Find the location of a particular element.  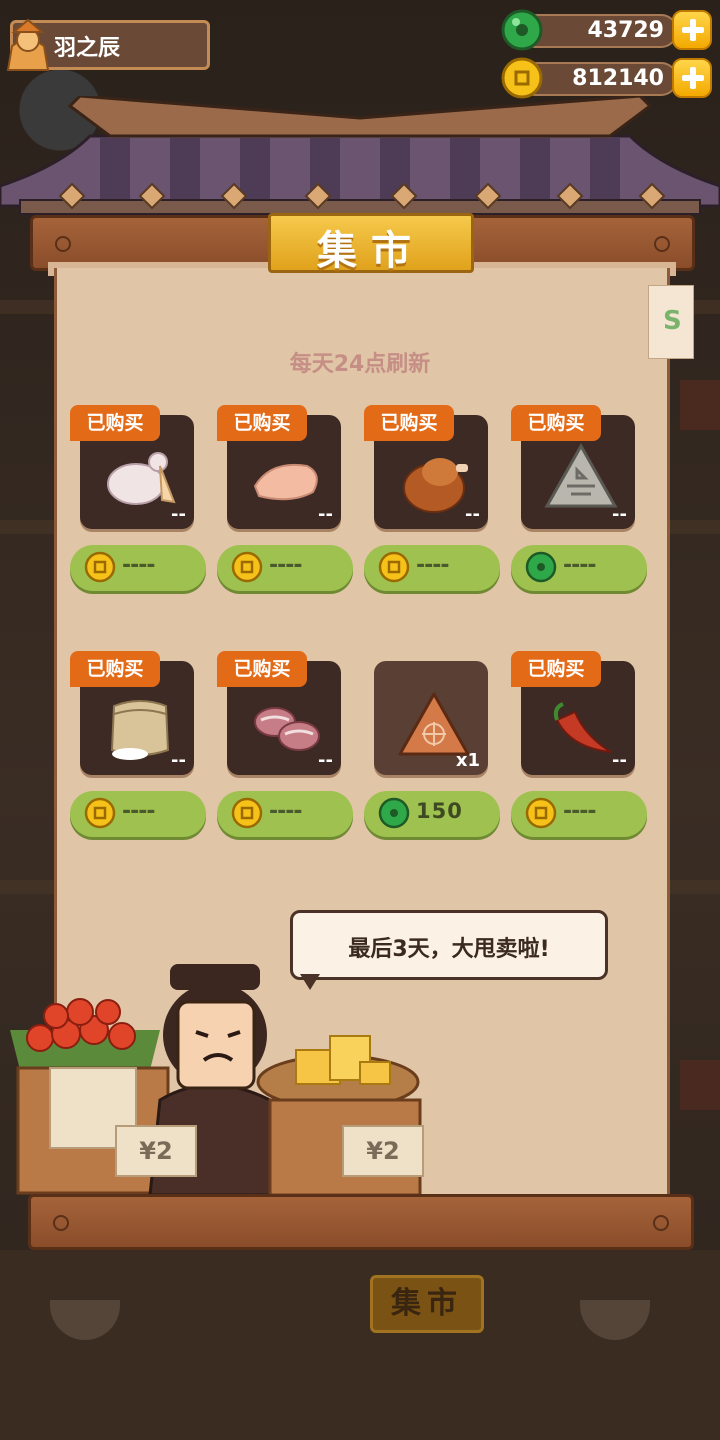

background-stall-sign-text: 集市 is located at coordinates (427, 1303).